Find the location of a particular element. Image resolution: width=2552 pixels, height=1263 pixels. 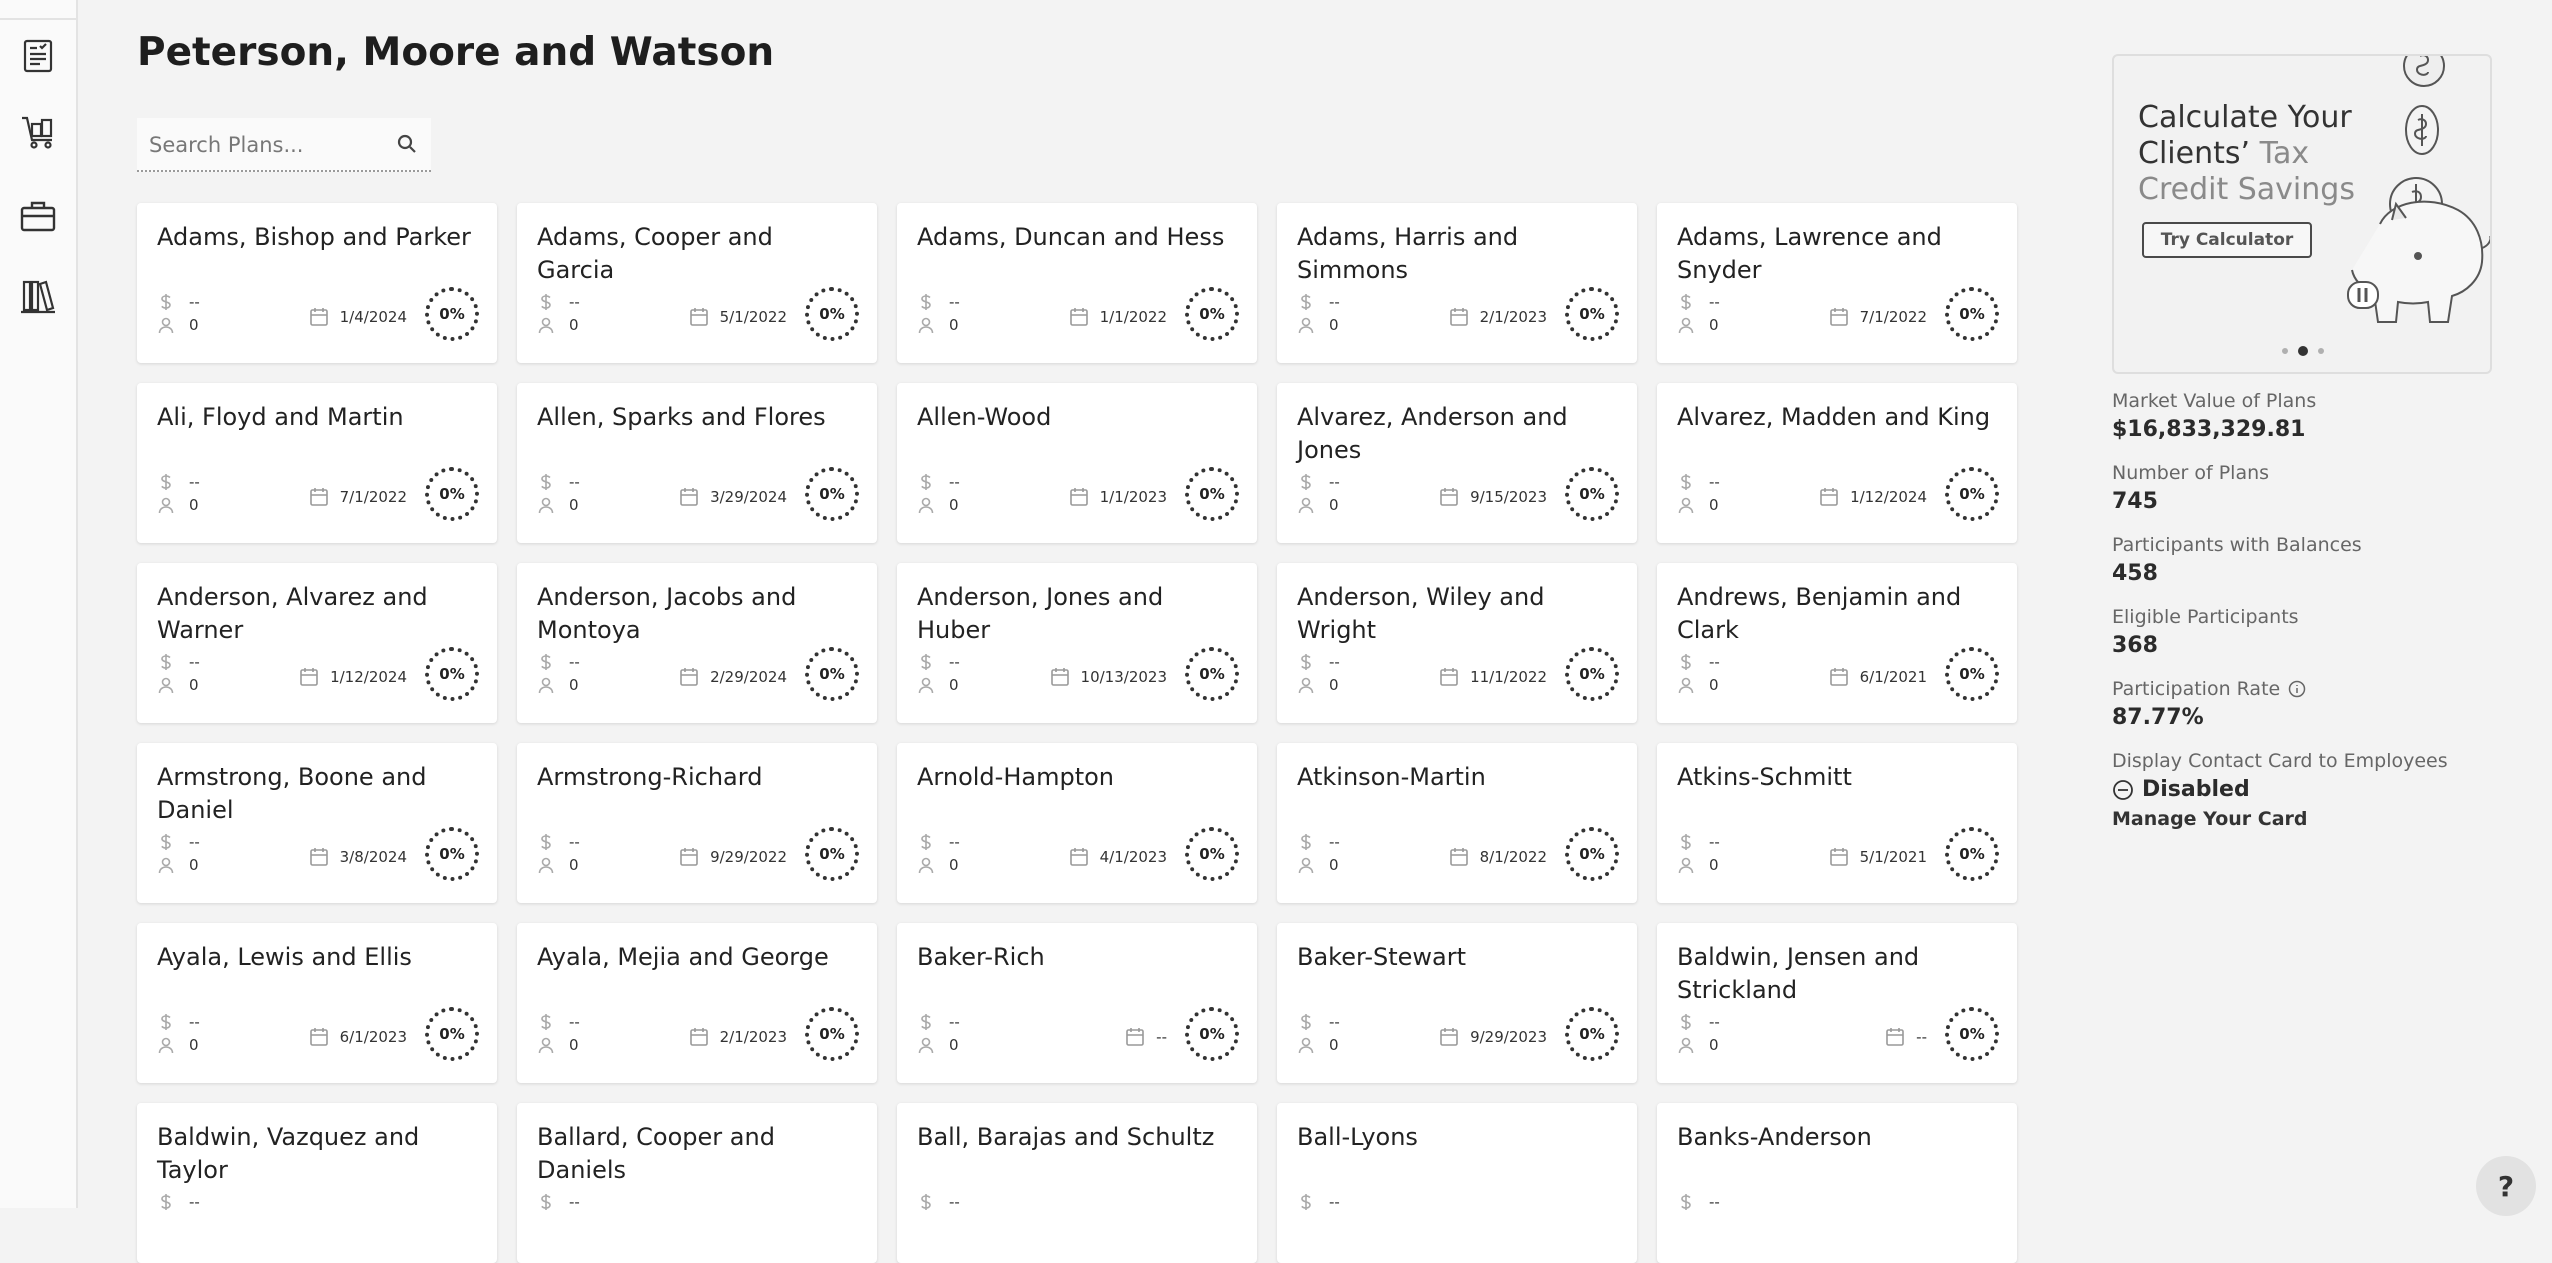

plan-meta: -- 0 6/1/2021 0% is located at coordinates (1838, 674).